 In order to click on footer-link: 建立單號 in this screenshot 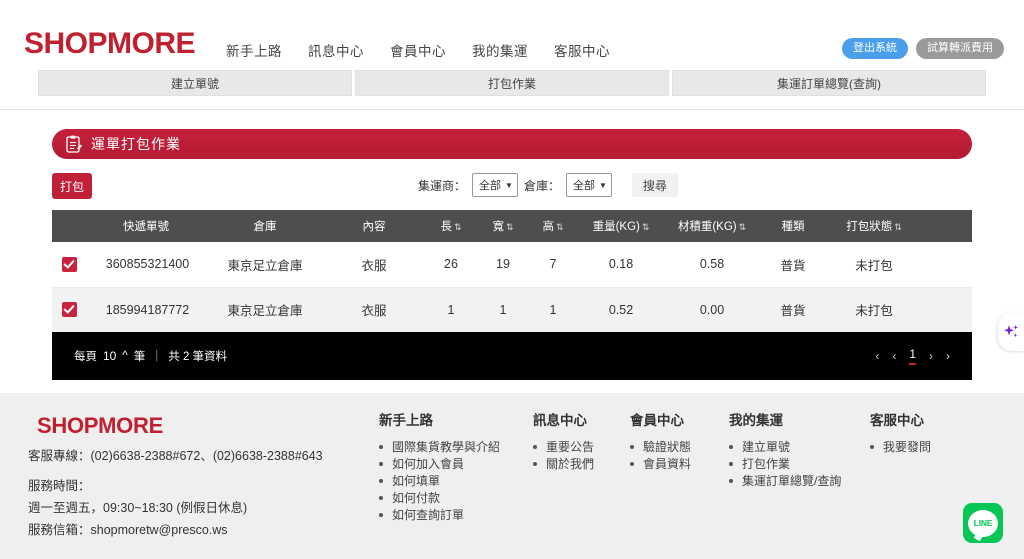, I will do `click(799, 447)`.